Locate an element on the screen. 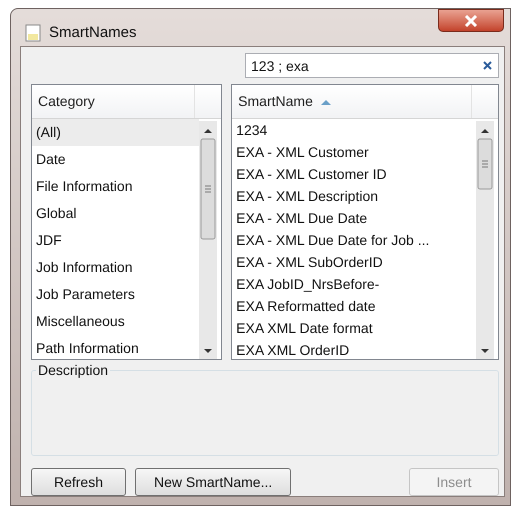 Image resolution: width=511 pixels, height=516 pixels. group-label: Description is located at coordinates (73, 370).